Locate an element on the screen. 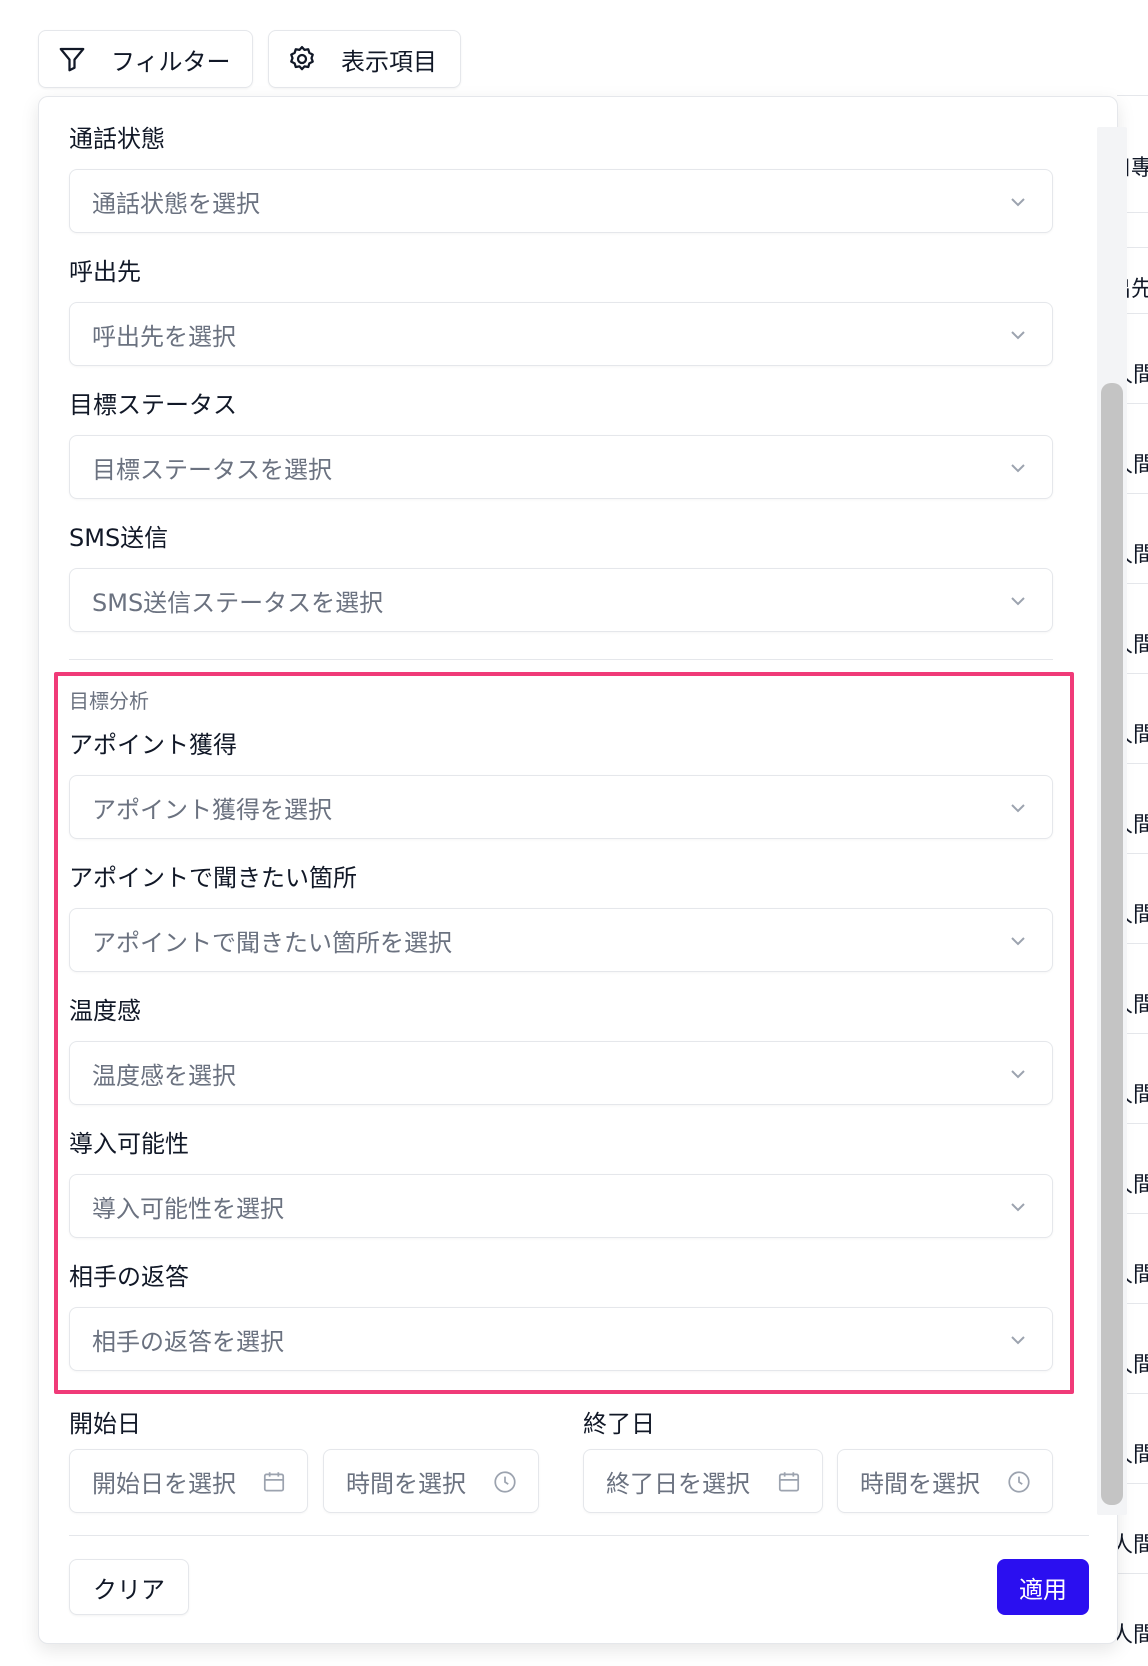 This screenshot has height=1666, width=1148. start-time-placeholder: 時間を選択 is located at coordinates (406, 1483).